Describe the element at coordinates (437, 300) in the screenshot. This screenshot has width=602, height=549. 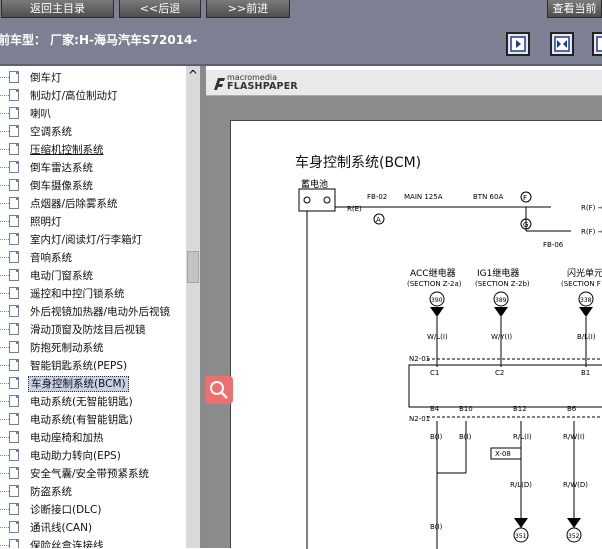
I see `node-390-label: 390` at that location.